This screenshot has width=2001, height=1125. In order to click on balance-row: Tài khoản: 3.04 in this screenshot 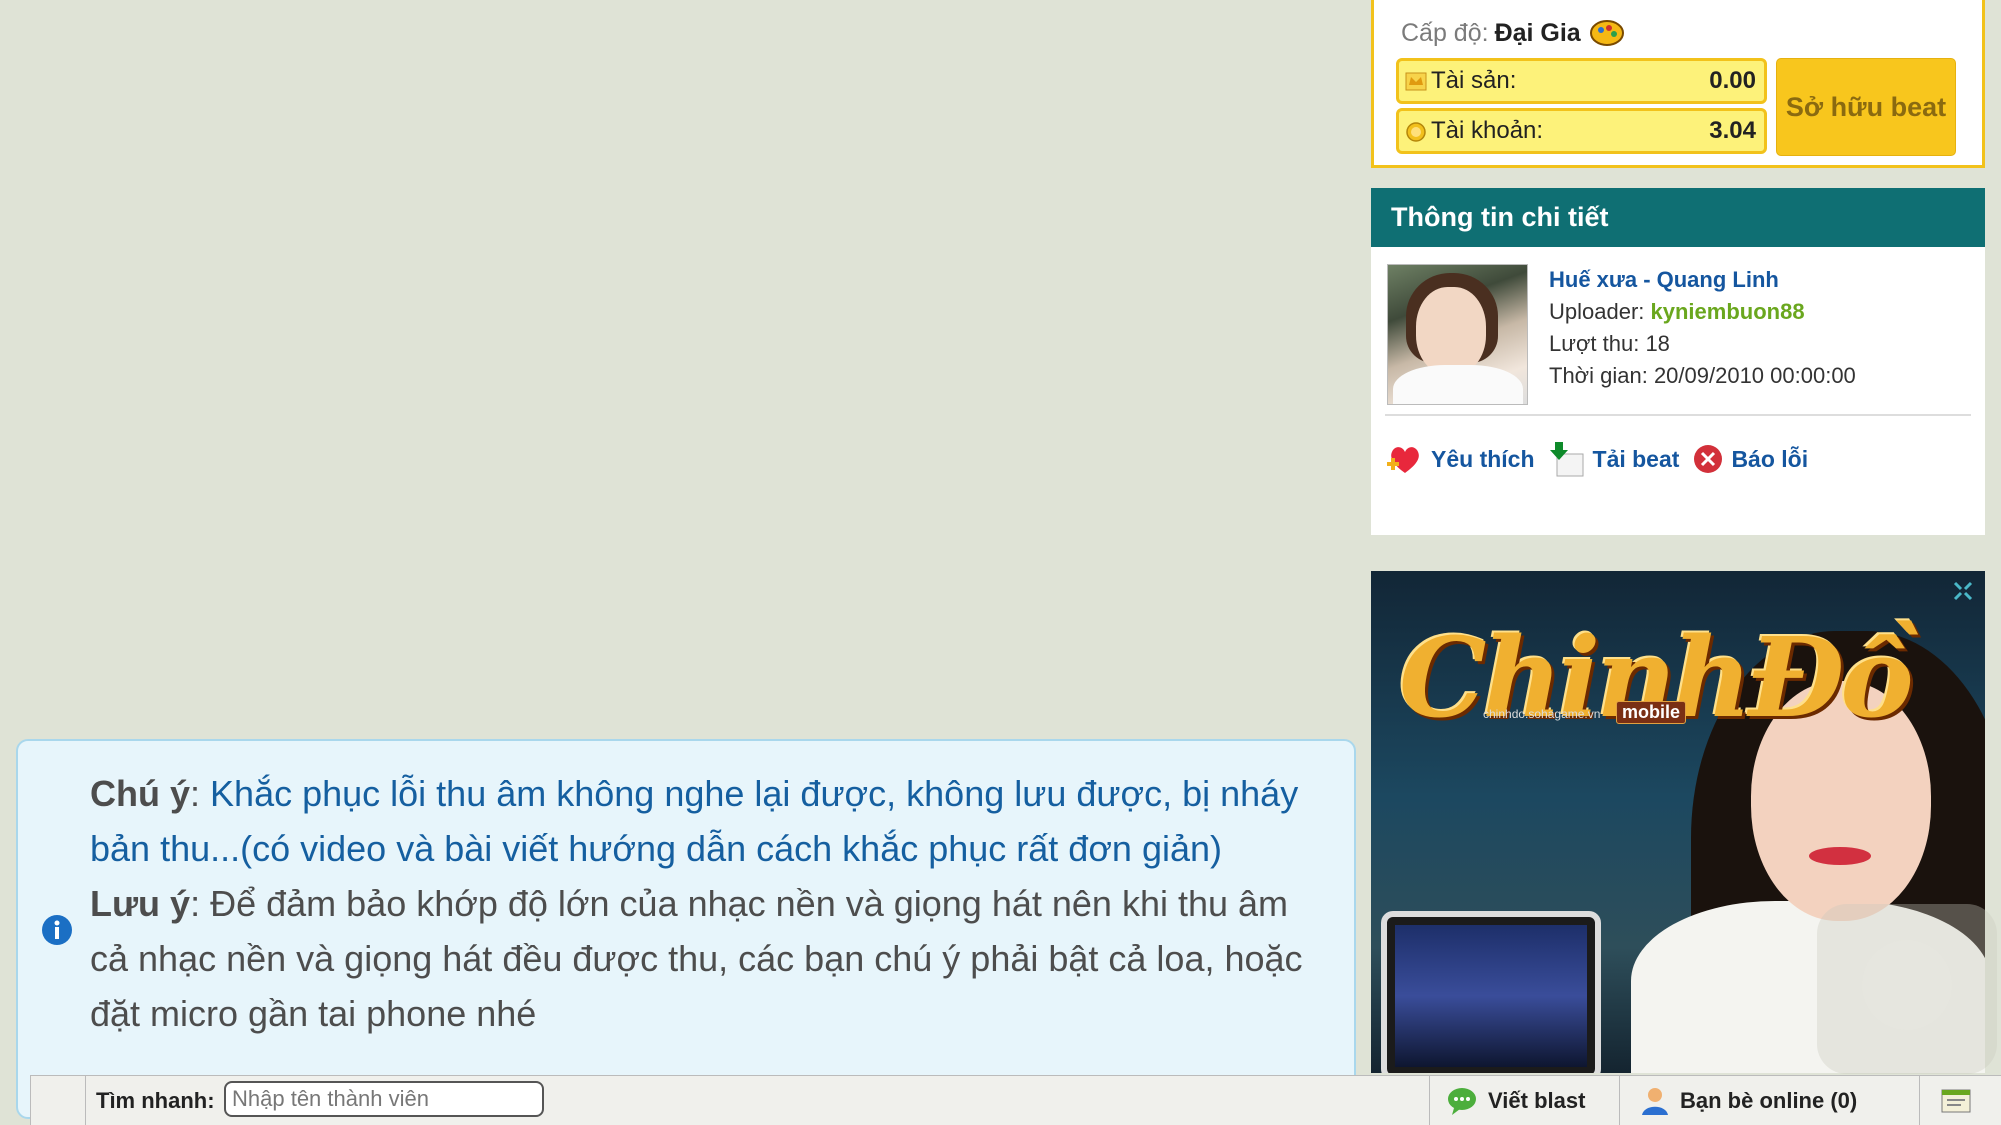, I will do `click(1581, 131)`.